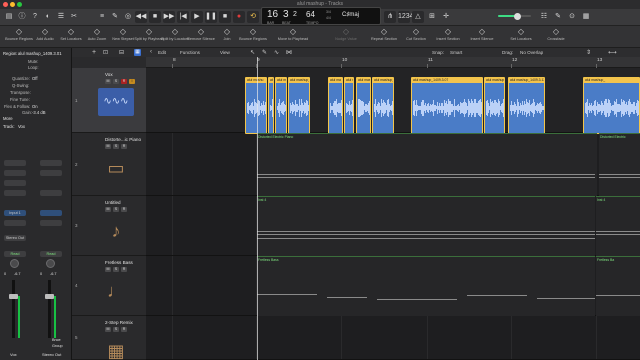  I want to click on add-track-icon: +, so click(94, 52).